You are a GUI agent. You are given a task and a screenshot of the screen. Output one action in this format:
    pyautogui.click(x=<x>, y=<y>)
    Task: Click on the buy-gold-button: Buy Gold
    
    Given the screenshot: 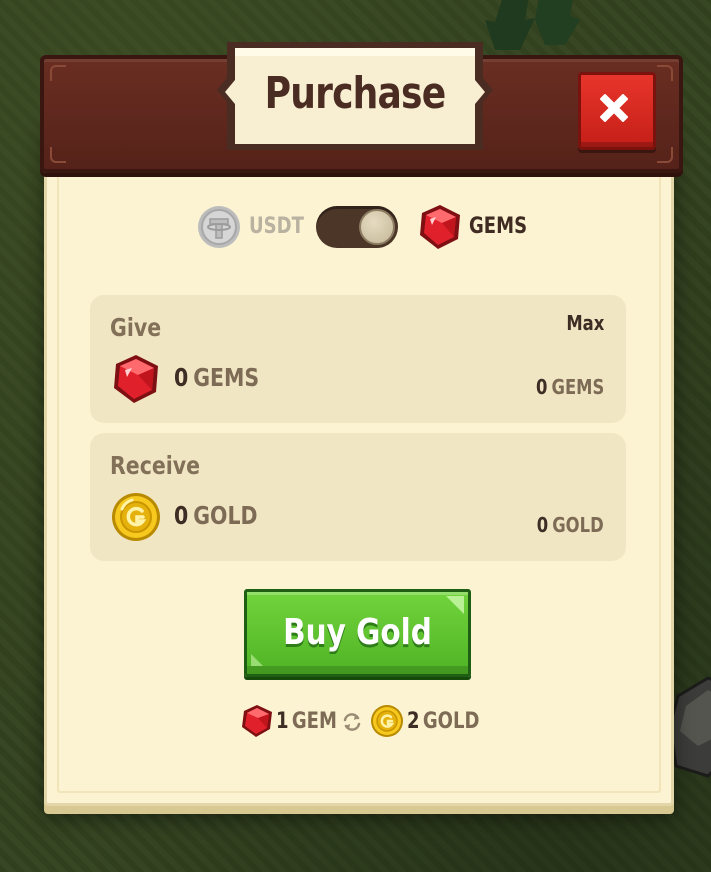 What is the action you would take?
    pyautogui.click(x=357, y=633)
    